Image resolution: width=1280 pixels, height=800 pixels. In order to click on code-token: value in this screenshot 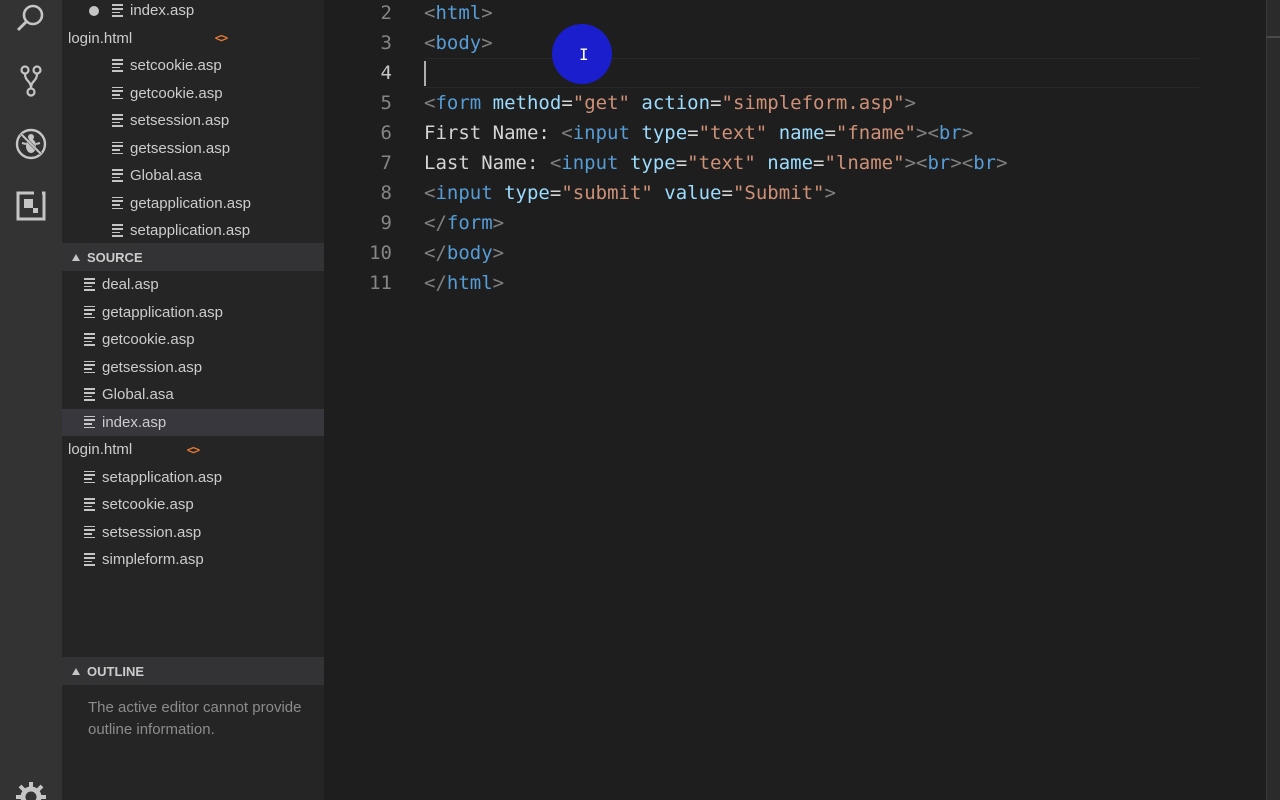, I will do `click(693, 193)`.